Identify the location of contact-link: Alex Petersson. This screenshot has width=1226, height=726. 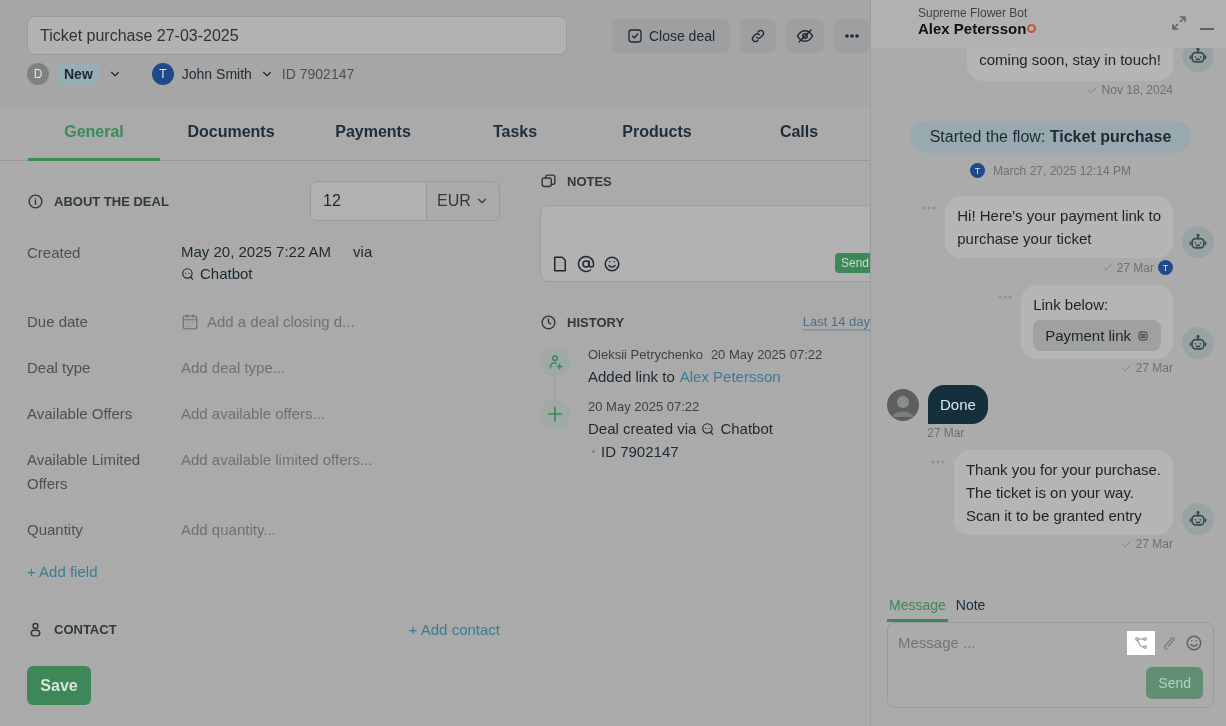
(730, 376).